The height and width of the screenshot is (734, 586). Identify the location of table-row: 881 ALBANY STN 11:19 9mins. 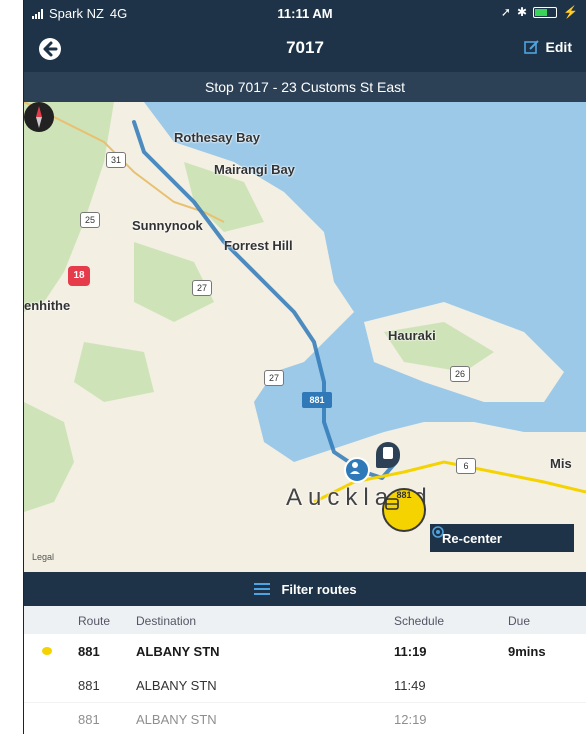
(305, 651).